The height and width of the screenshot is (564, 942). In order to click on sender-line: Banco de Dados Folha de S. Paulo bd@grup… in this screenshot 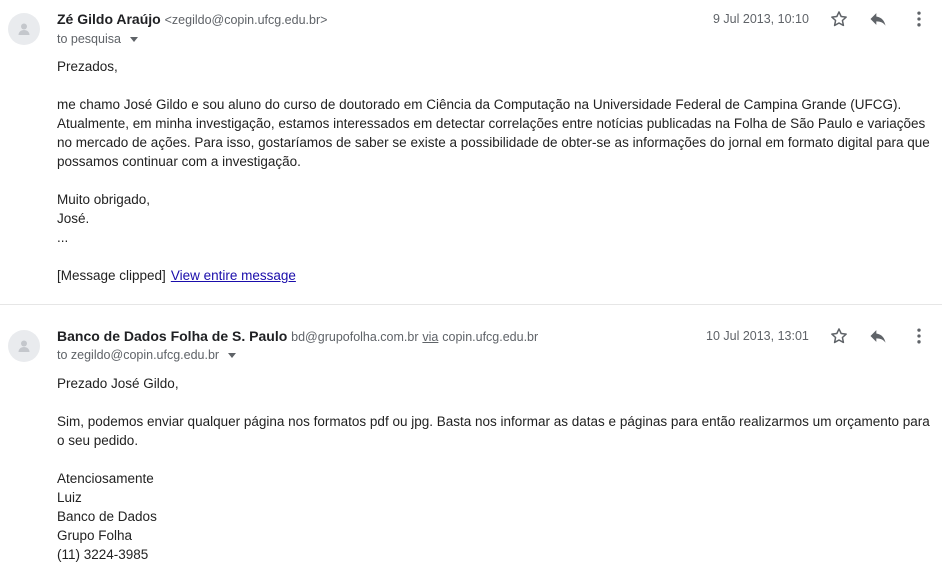, I will do `click(297, 336)`.